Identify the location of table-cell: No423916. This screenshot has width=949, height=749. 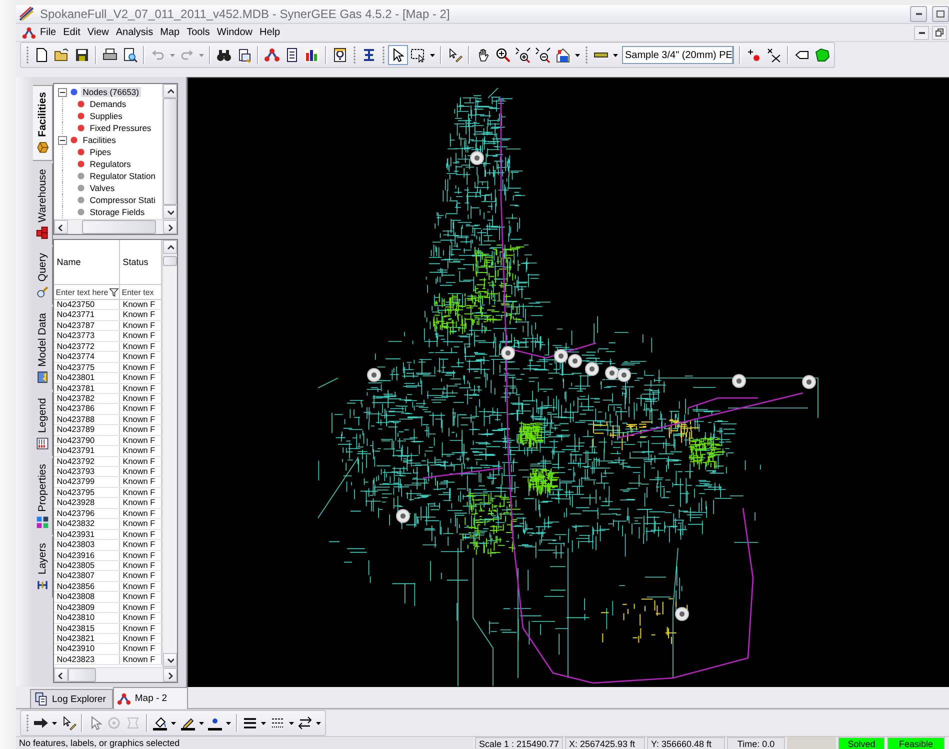
(87, 555).